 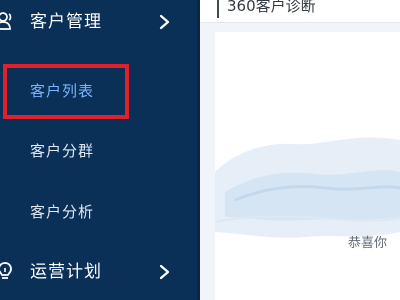 I want to click on page-header: 360客户诊断, so click(x=300, y=11).